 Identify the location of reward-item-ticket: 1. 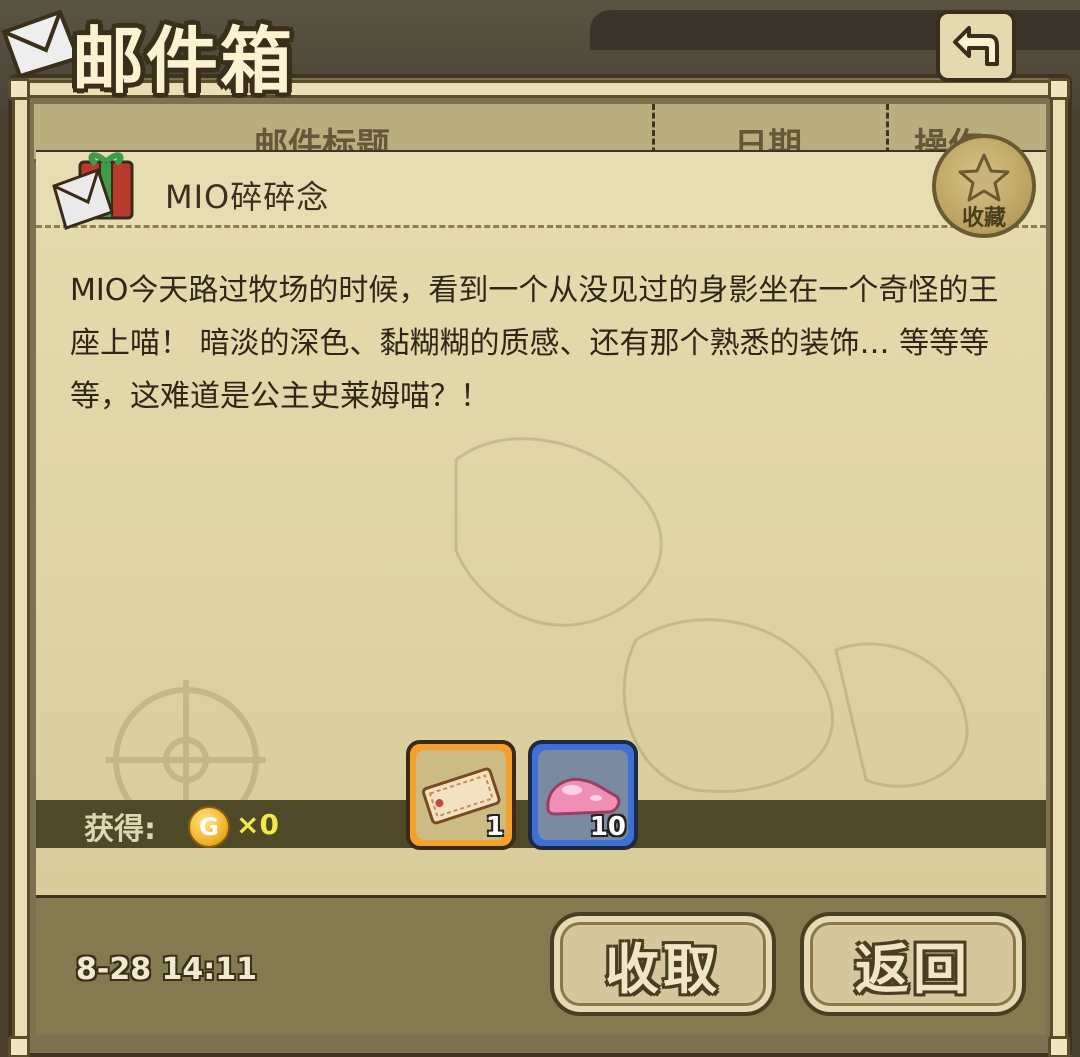
(461, 795).